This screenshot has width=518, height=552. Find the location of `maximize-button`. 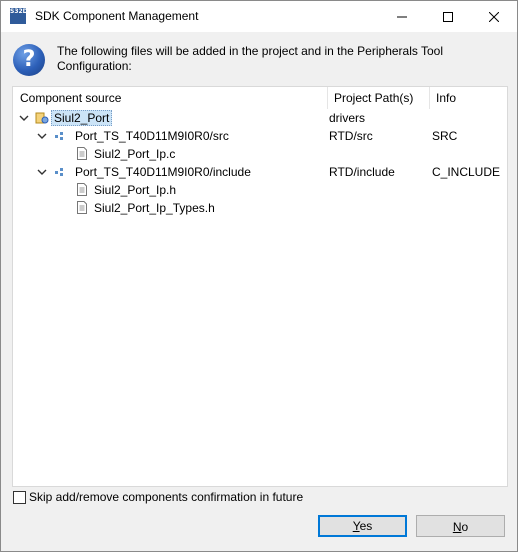

maximize-button is located at coordinates (448, 16).